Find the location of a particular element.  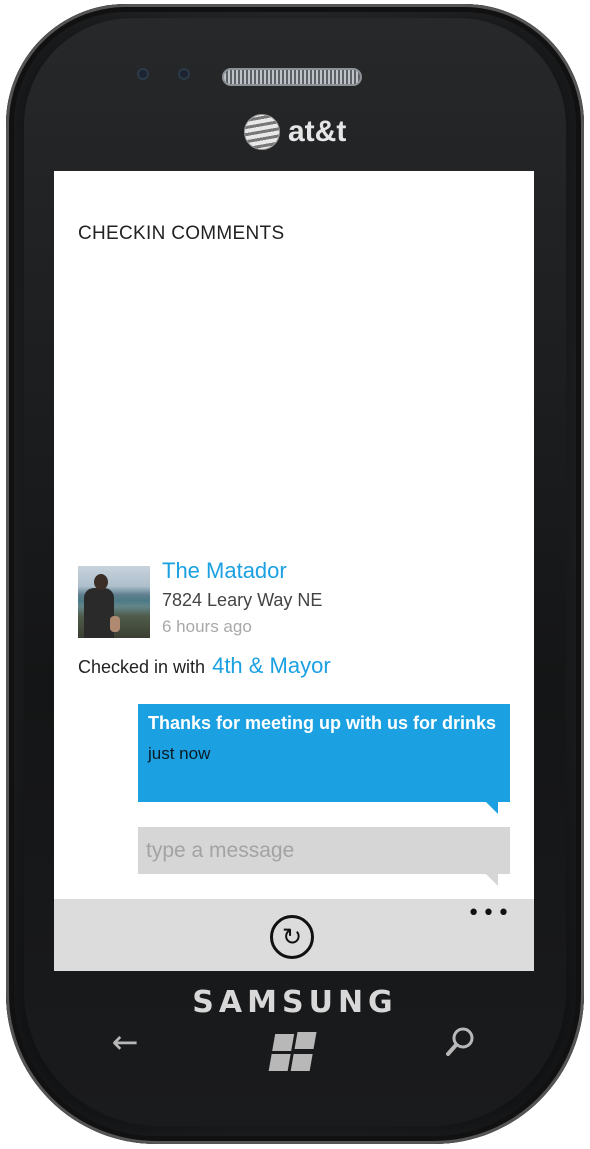

checked-in-with-label: Checked in with is located at coordinates (142, 667).